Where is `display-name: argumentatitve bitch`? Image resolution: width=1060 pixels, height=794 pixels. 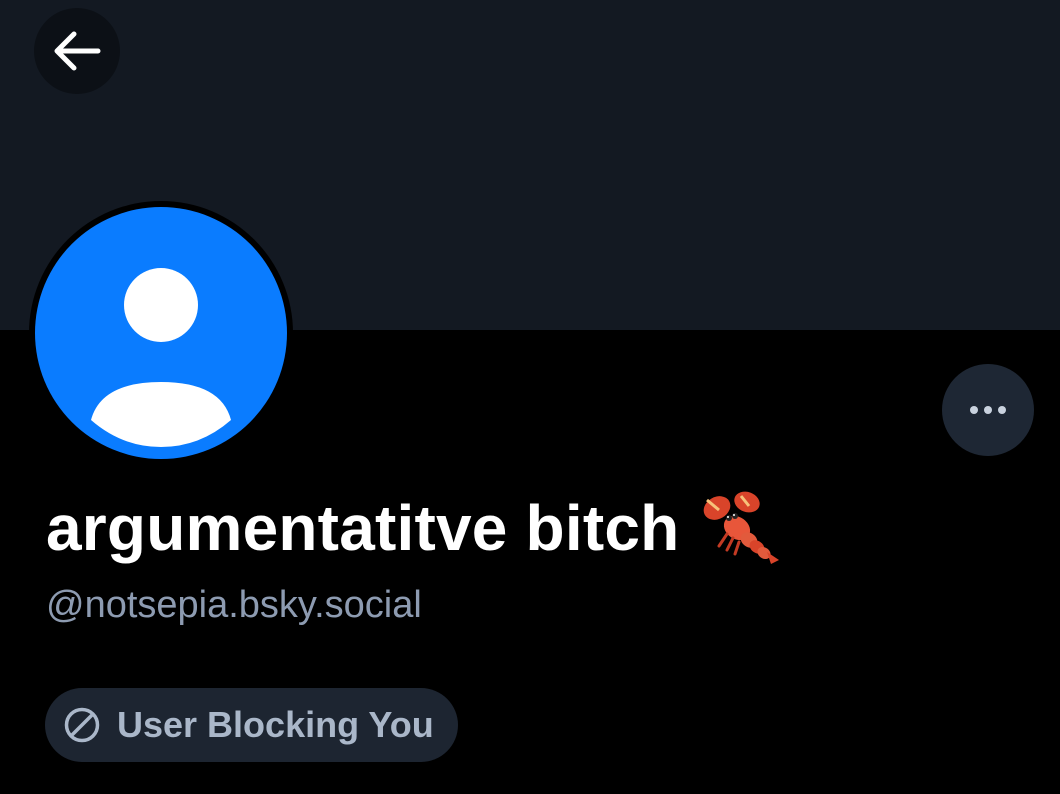 display-name: argumentatitve bitch is located at coordinates (413, 528).